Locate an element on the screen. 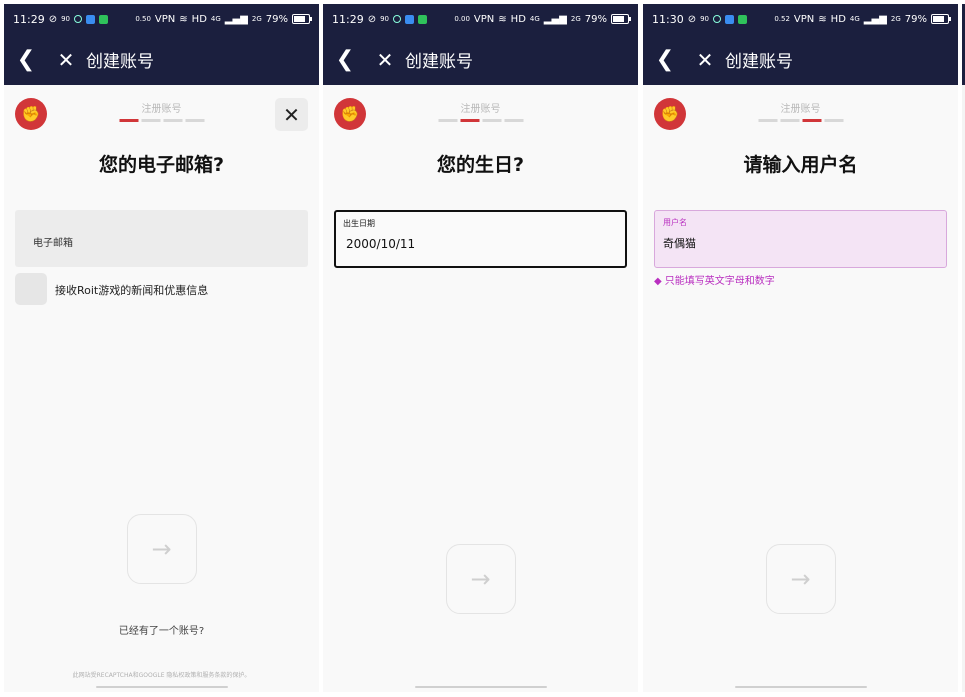 Image resolution: width=965 pixels, height=697 pixels. status-bar: 11:29 ⊘ 90 0.00 VPN ≋ HD 4G ▂▄▆ 2G 79% is located at coordinates (480, 19).